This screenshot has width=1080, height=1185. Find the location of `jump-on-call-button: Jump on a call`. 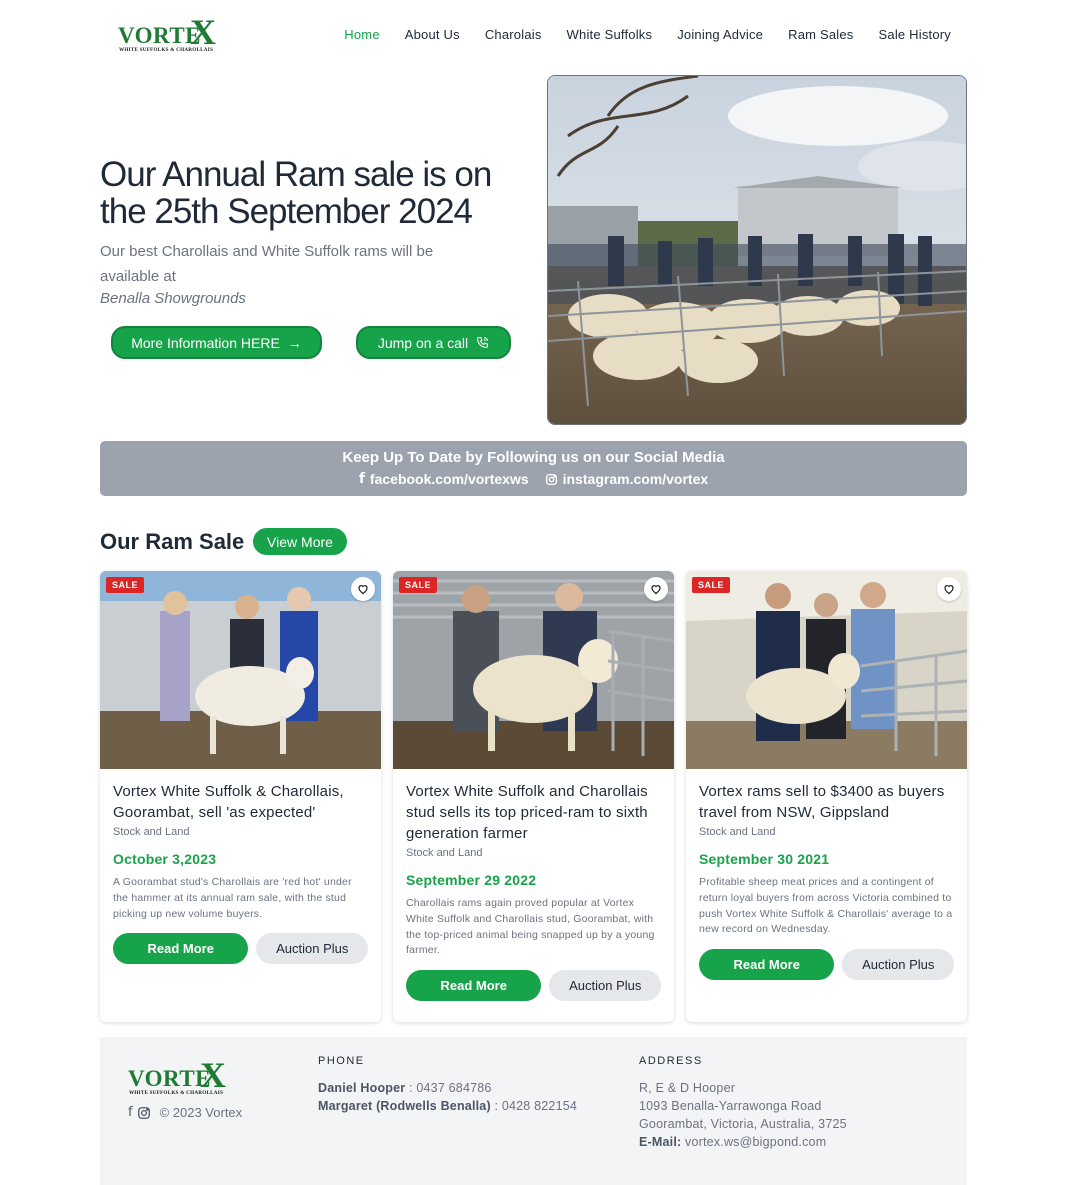

jump-on-call-button: Jump on a call is located at coordinates (433, 342).